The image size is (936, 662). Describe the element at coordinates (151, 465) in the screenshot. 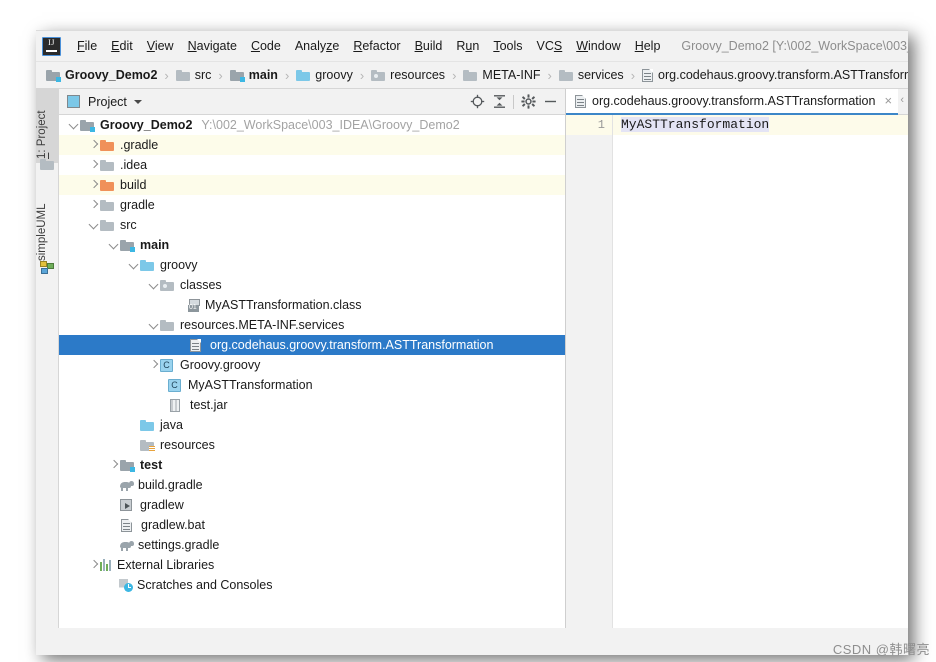

I see `tree-label: test` at that location.